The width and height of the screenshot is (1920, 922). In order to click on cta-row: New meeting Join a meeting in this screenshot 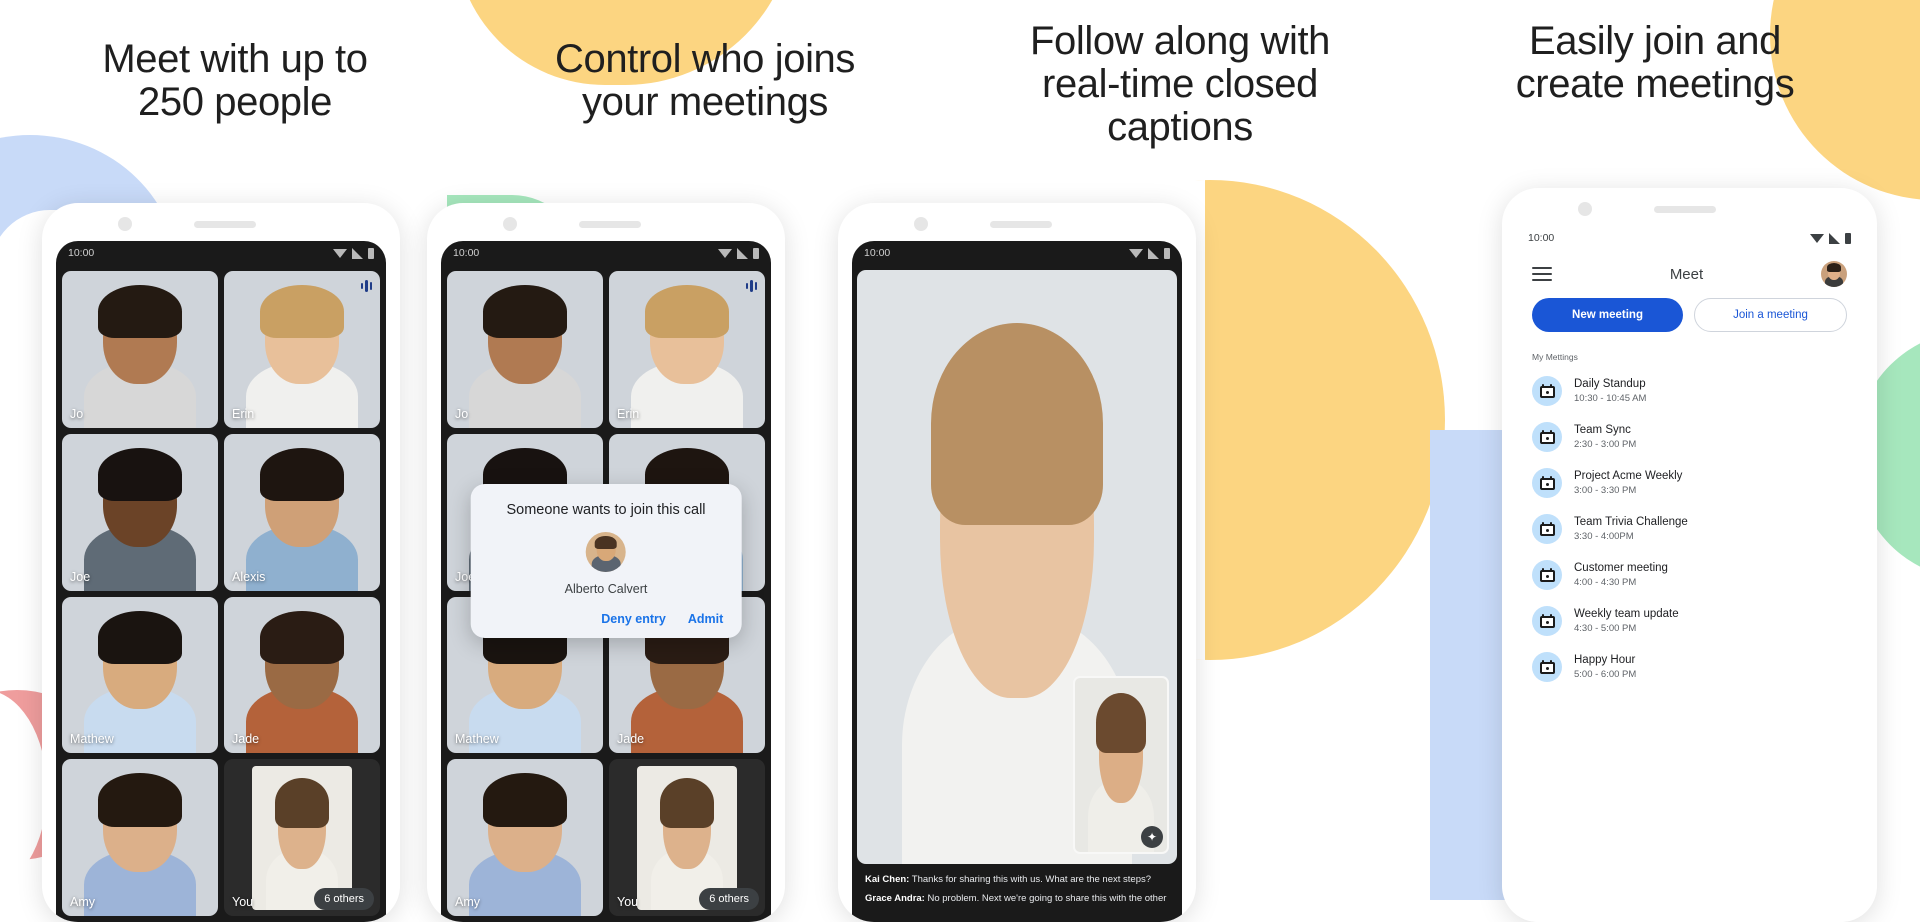, I will do `click(1689, 313)`.